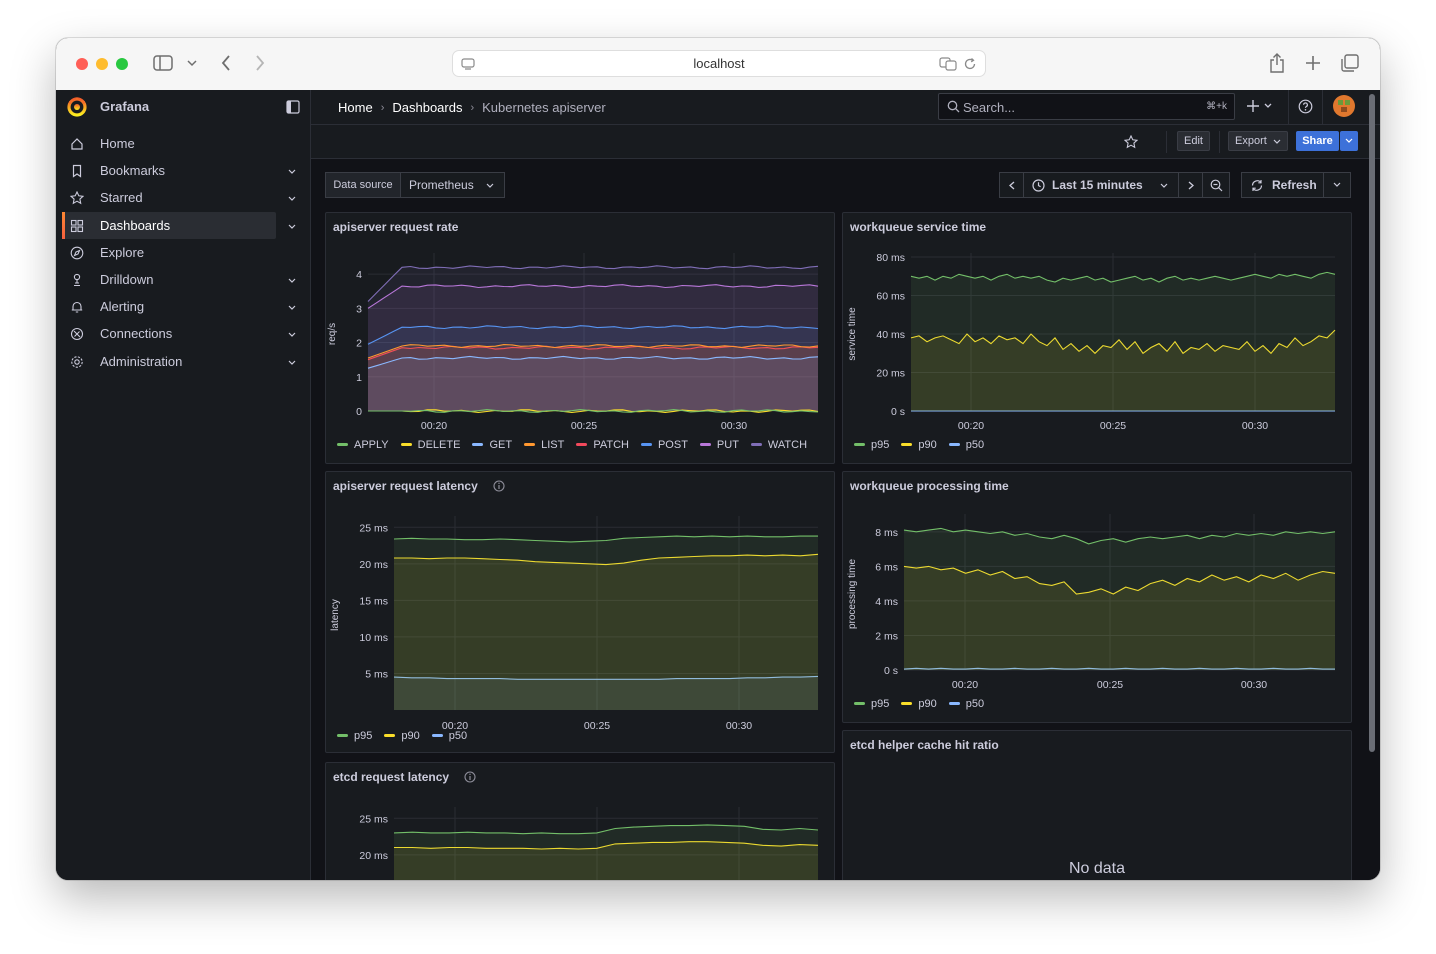 The image size is (1436, 954). What do you see at coordinates (468, 65) in the screenshot?
I see `page-settings-icon` at bounding box center [468, 65].